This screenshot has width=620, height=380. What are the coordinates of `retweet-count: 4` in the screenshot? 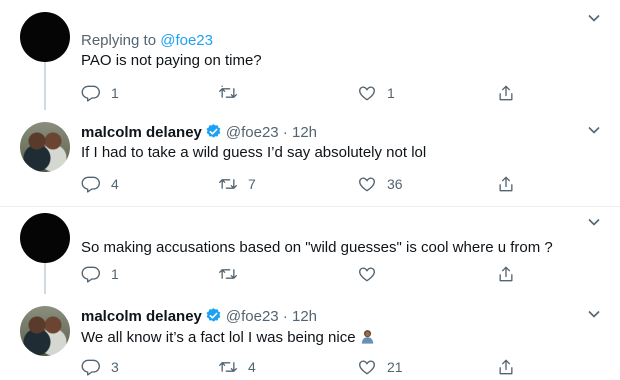 It's located at (252, 367).